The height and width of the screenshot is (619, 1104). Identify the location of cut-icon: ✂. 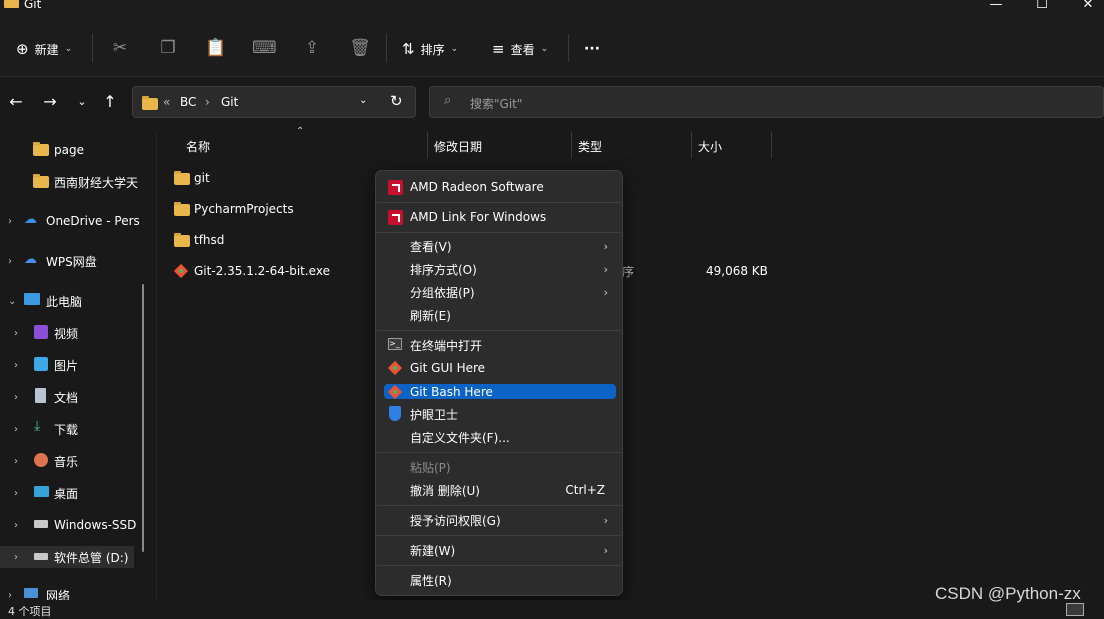
(120, 48).